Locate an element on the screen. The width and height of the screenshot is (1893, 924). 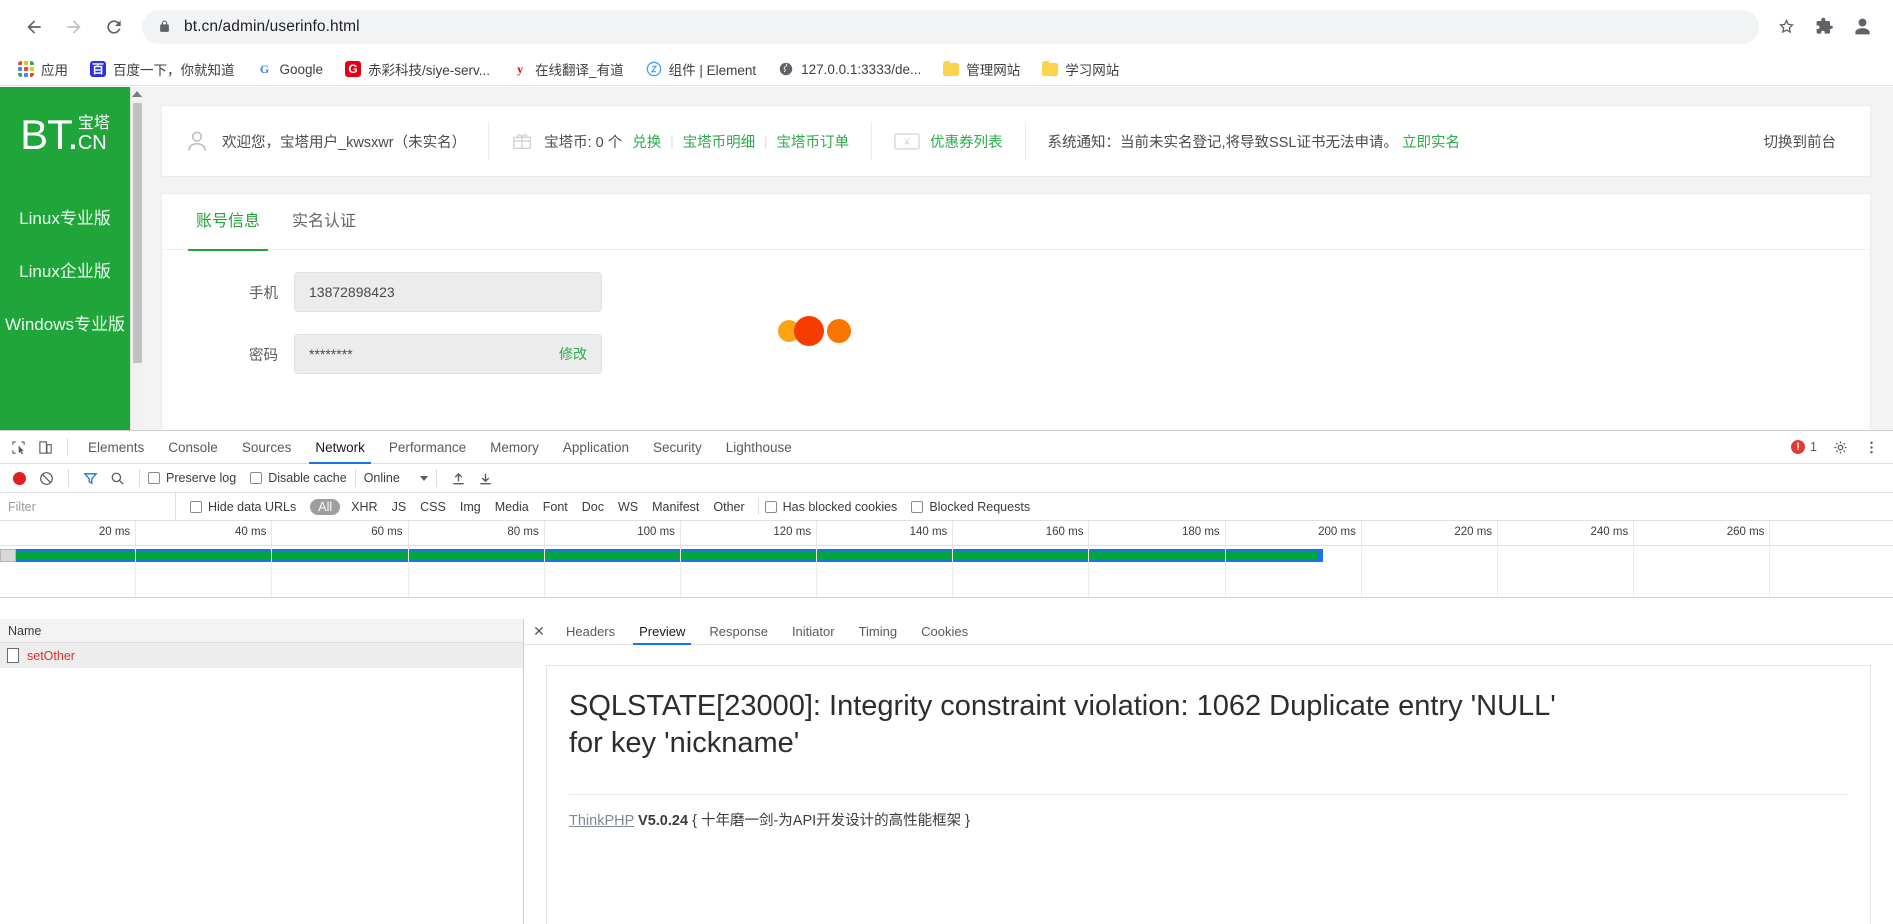
sidebar-item-linux-enterprise: Linux企业版 is located at coordinates (65, 269).